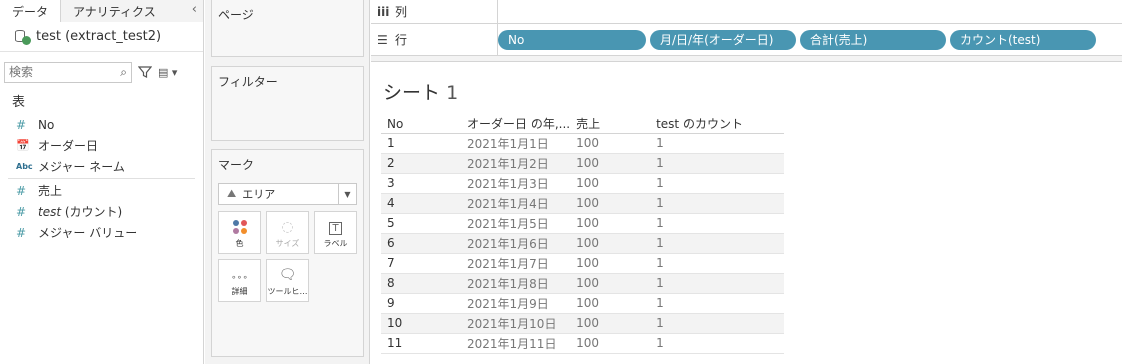 The height and width of the screenshot is (364, 1122). Describe the element at coordinates (99, 36) in the screenshot. I see `datasource-label: test (extract_test2)` at that location.